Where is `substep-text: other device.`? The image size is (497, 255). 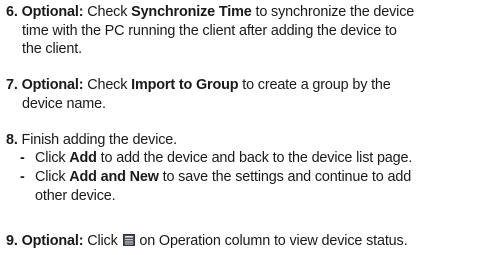
substep-text: other device. is located at coordinates (75, 195).